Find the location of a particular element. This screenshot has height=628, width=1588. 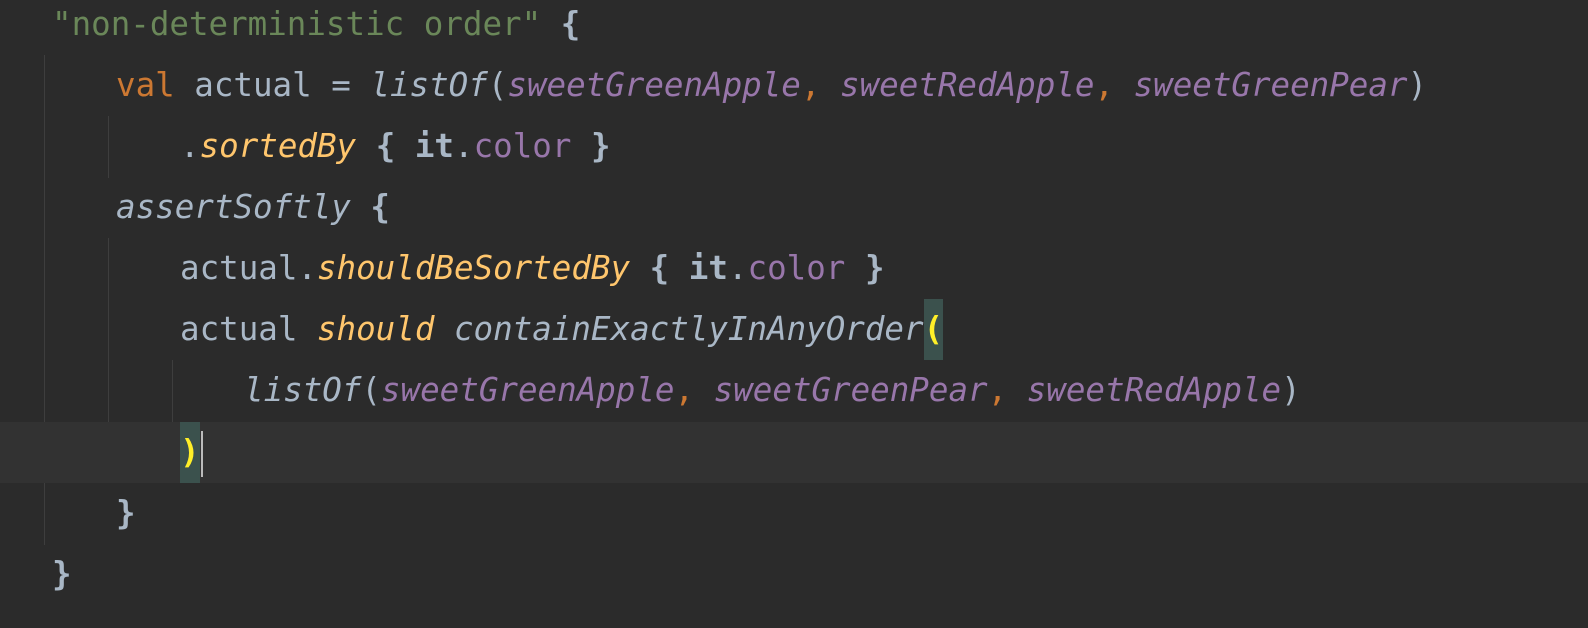

code-line-4: assertSoftly { is located at coordinates (794, 207).